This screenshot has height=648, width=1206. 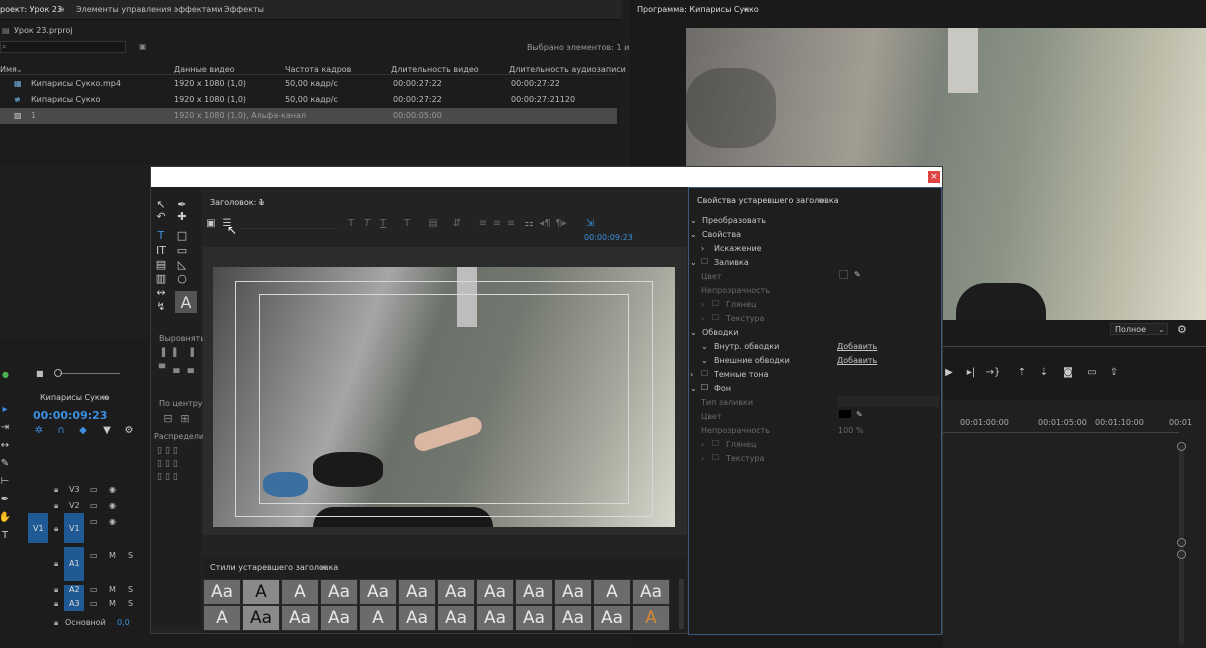 What do you see at coordinates (561, 223) in the screenshot?
I see `indent-right-icon: ¶▸` at bounding box center [561, 223].